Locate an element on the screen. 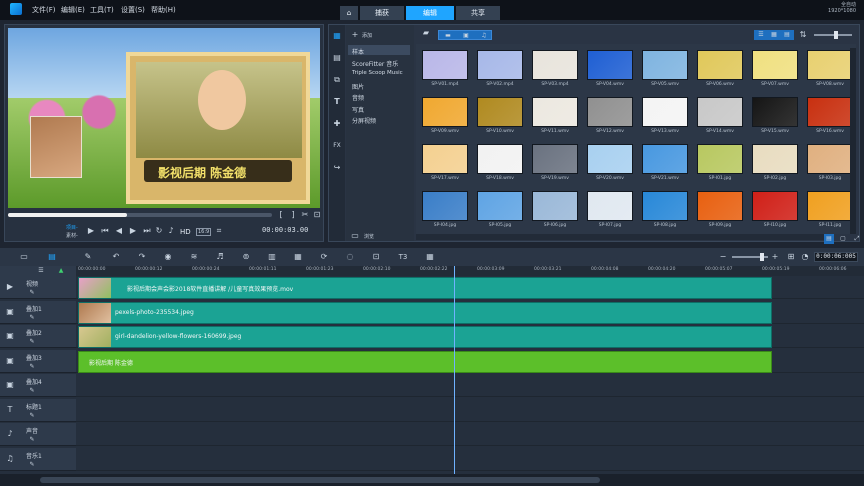 The height and width of the screenshot is (486, 864). mark-out-icon: ] is located at coordinates (293, 215).